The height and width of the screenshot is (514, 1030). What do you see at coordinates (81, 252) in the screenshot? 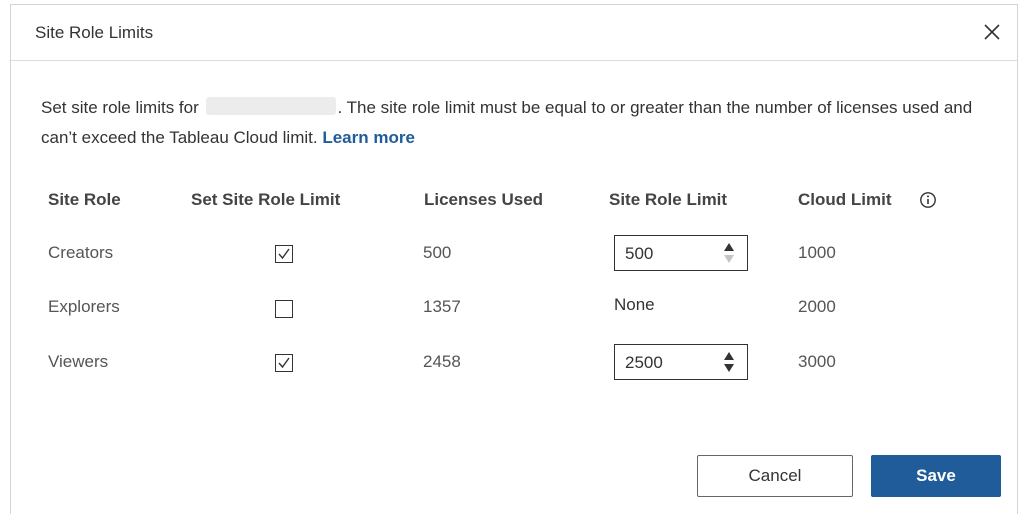
I see `row-role: Creators` at bounding box center [81, 252].